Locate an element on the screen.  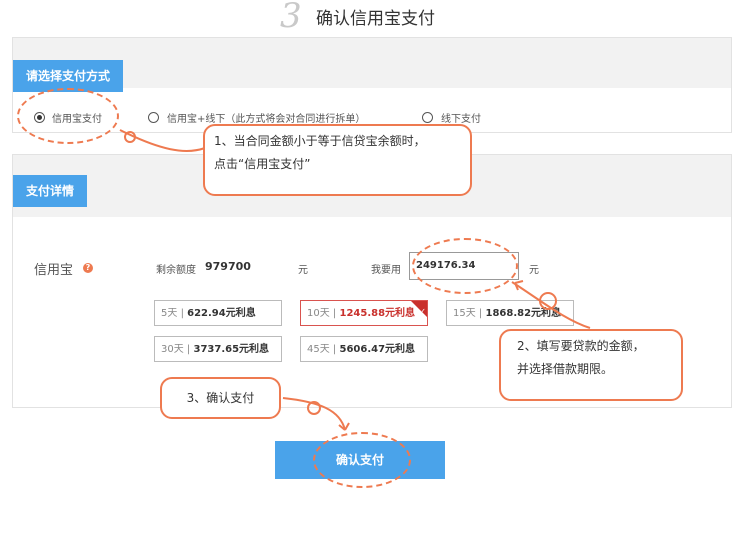
callout-3-text: 3、确认支付 is located at coordinates (220, 398).